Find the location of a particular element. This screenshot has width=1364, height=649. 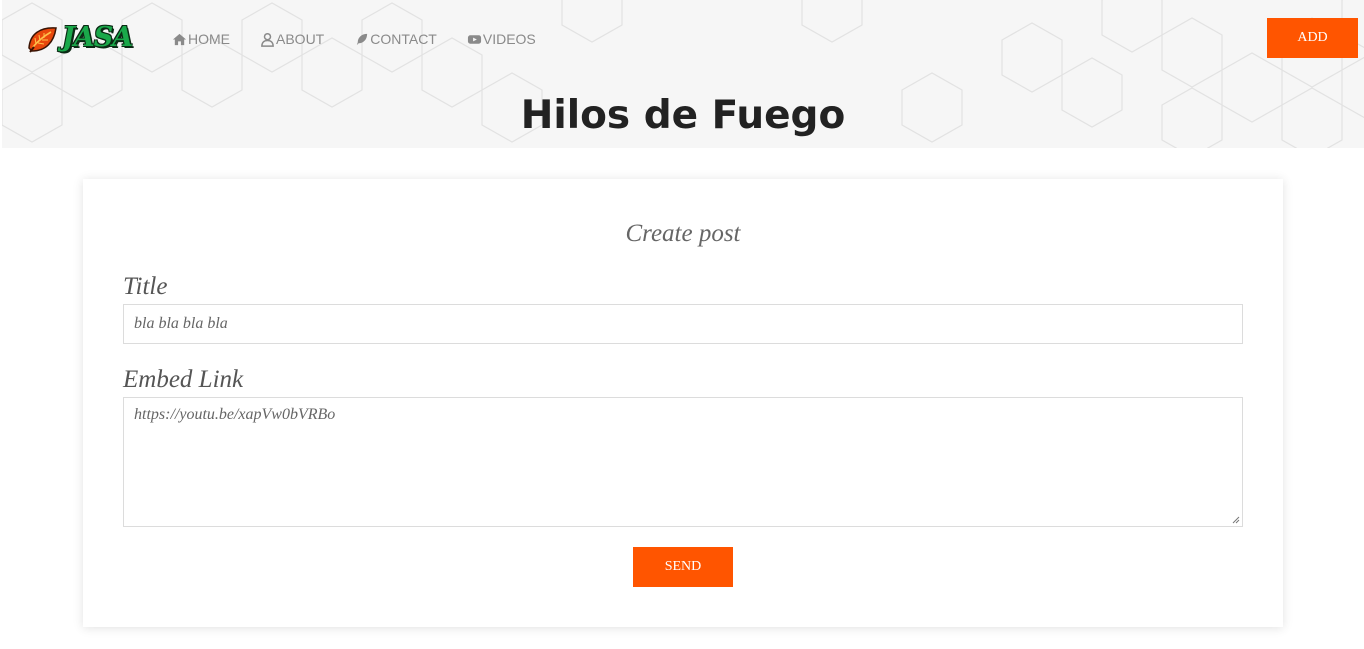

nav-videos-label: VIDEOS is located at coordinates (509, 39).